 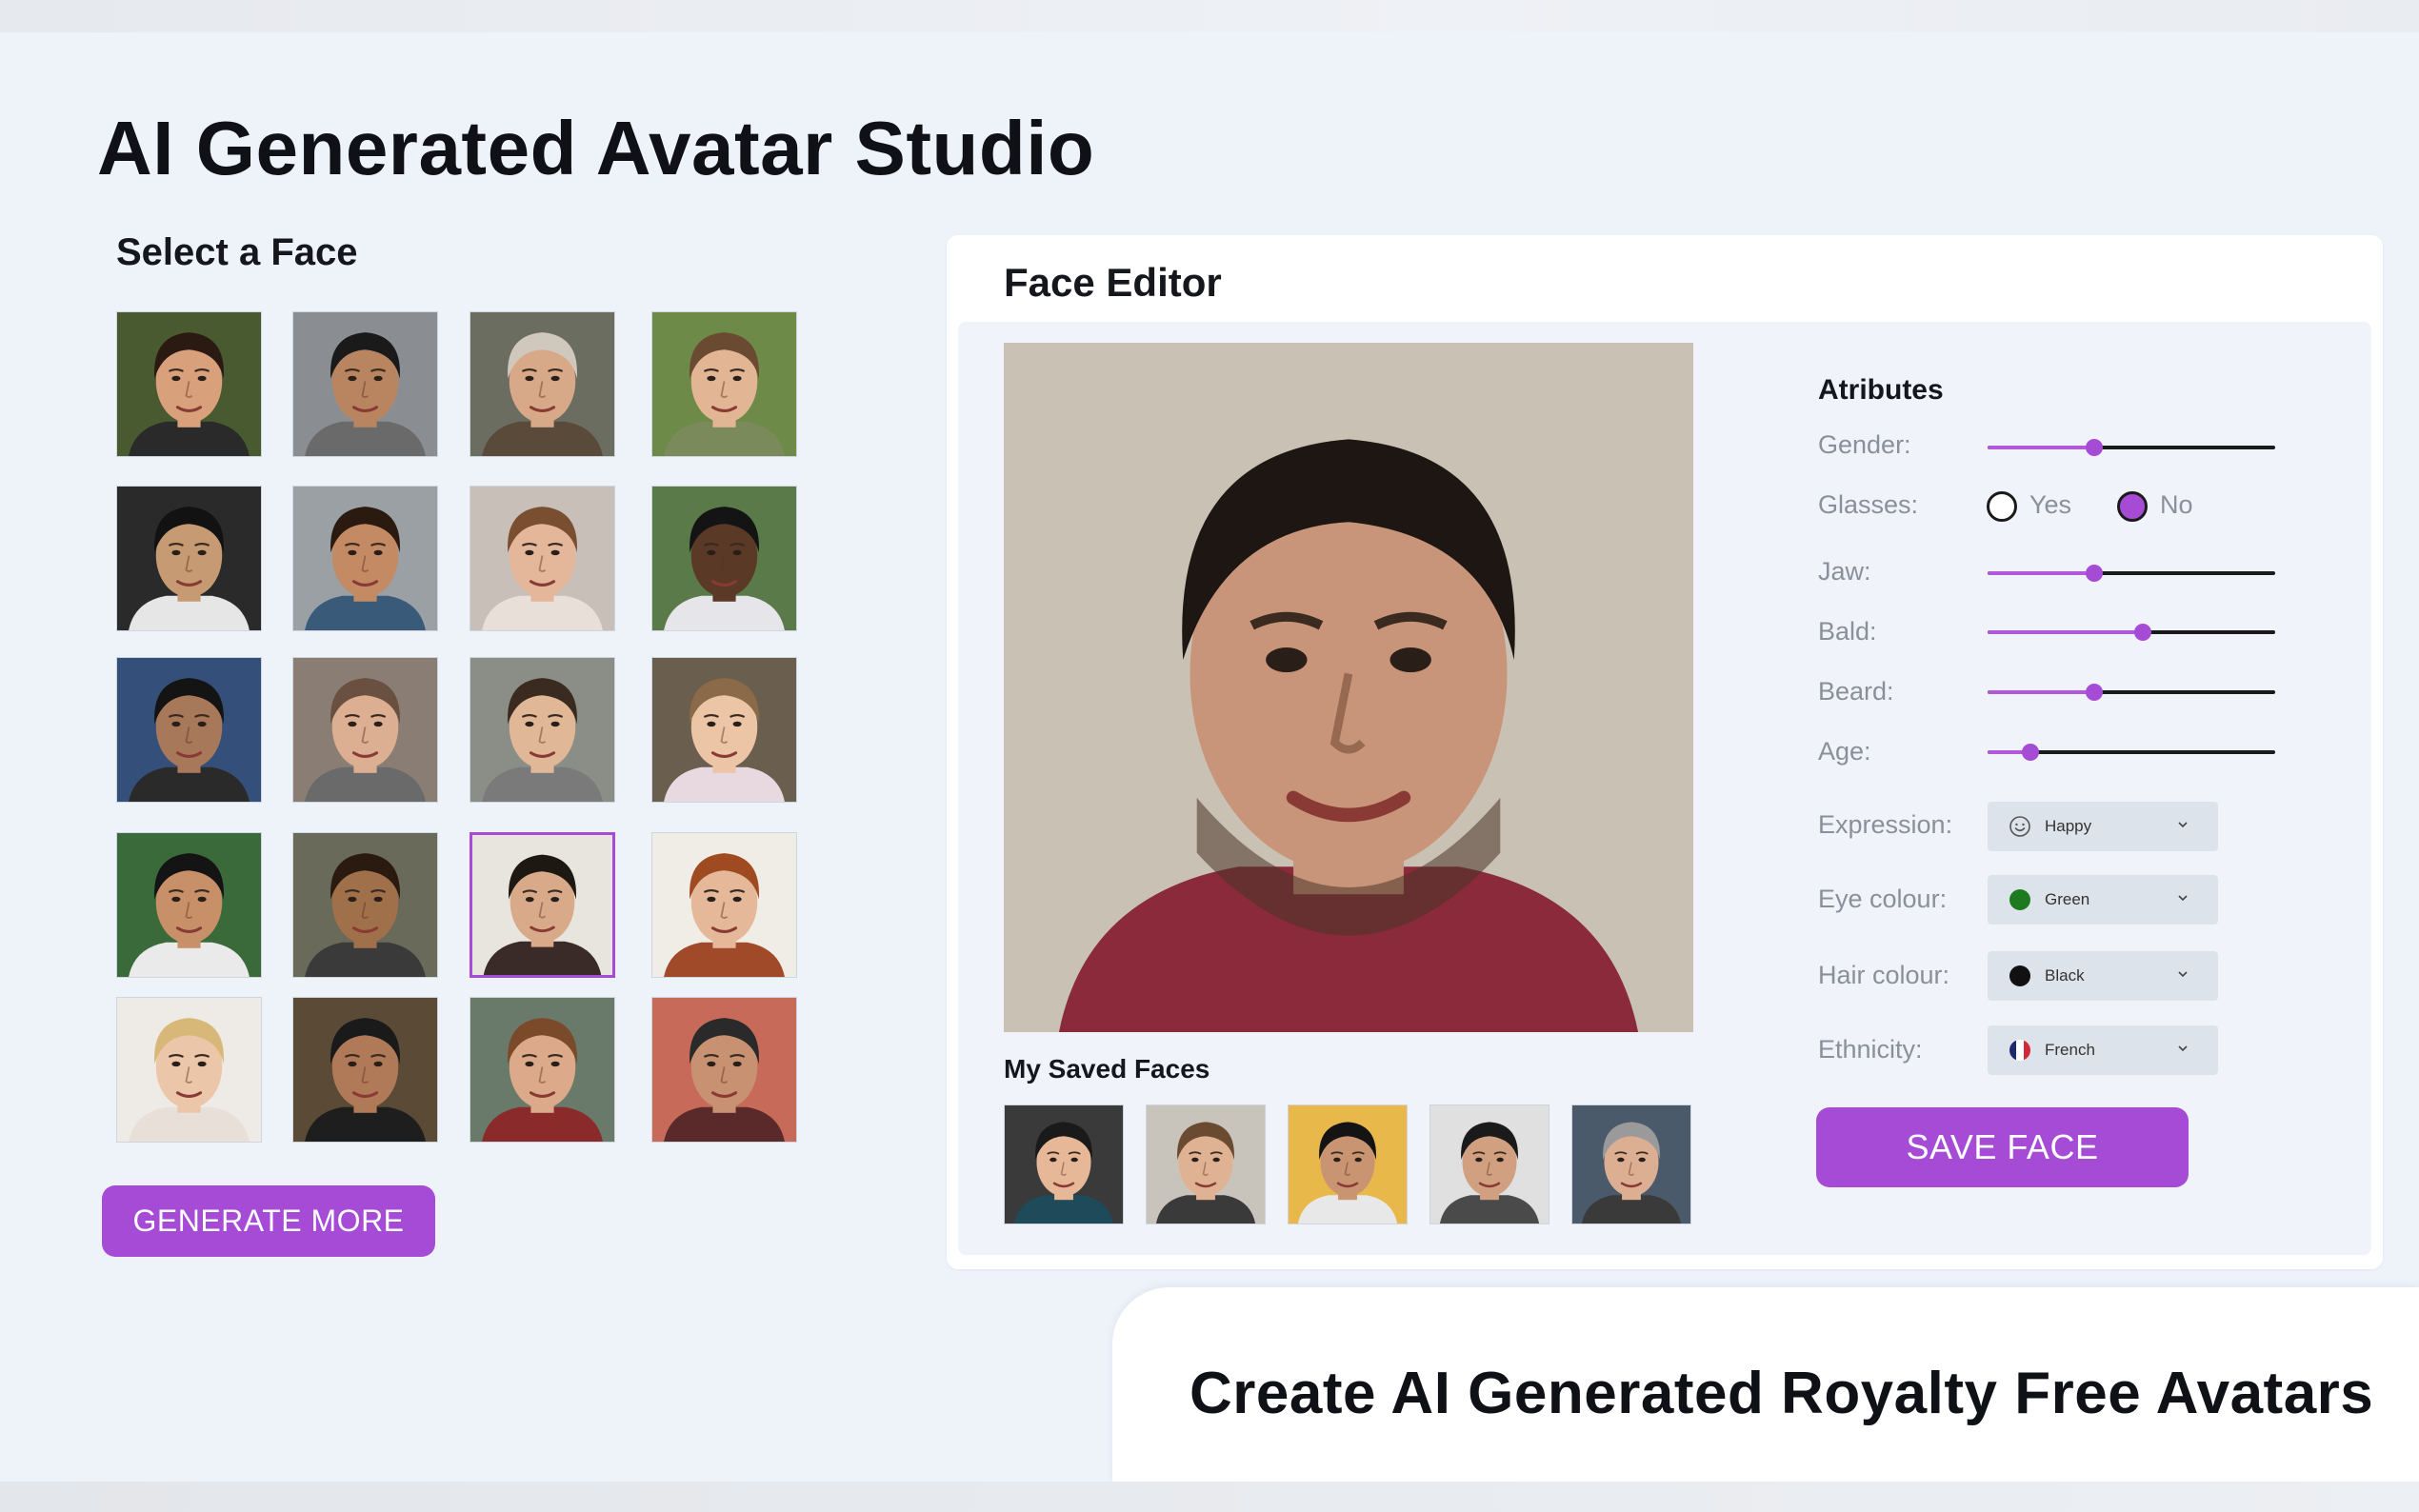 What do you see at coordinates (2002, 1147) in the screenshot?
I see `save-face-button: SAVE FACE` at bounding box center [2002, 1147].